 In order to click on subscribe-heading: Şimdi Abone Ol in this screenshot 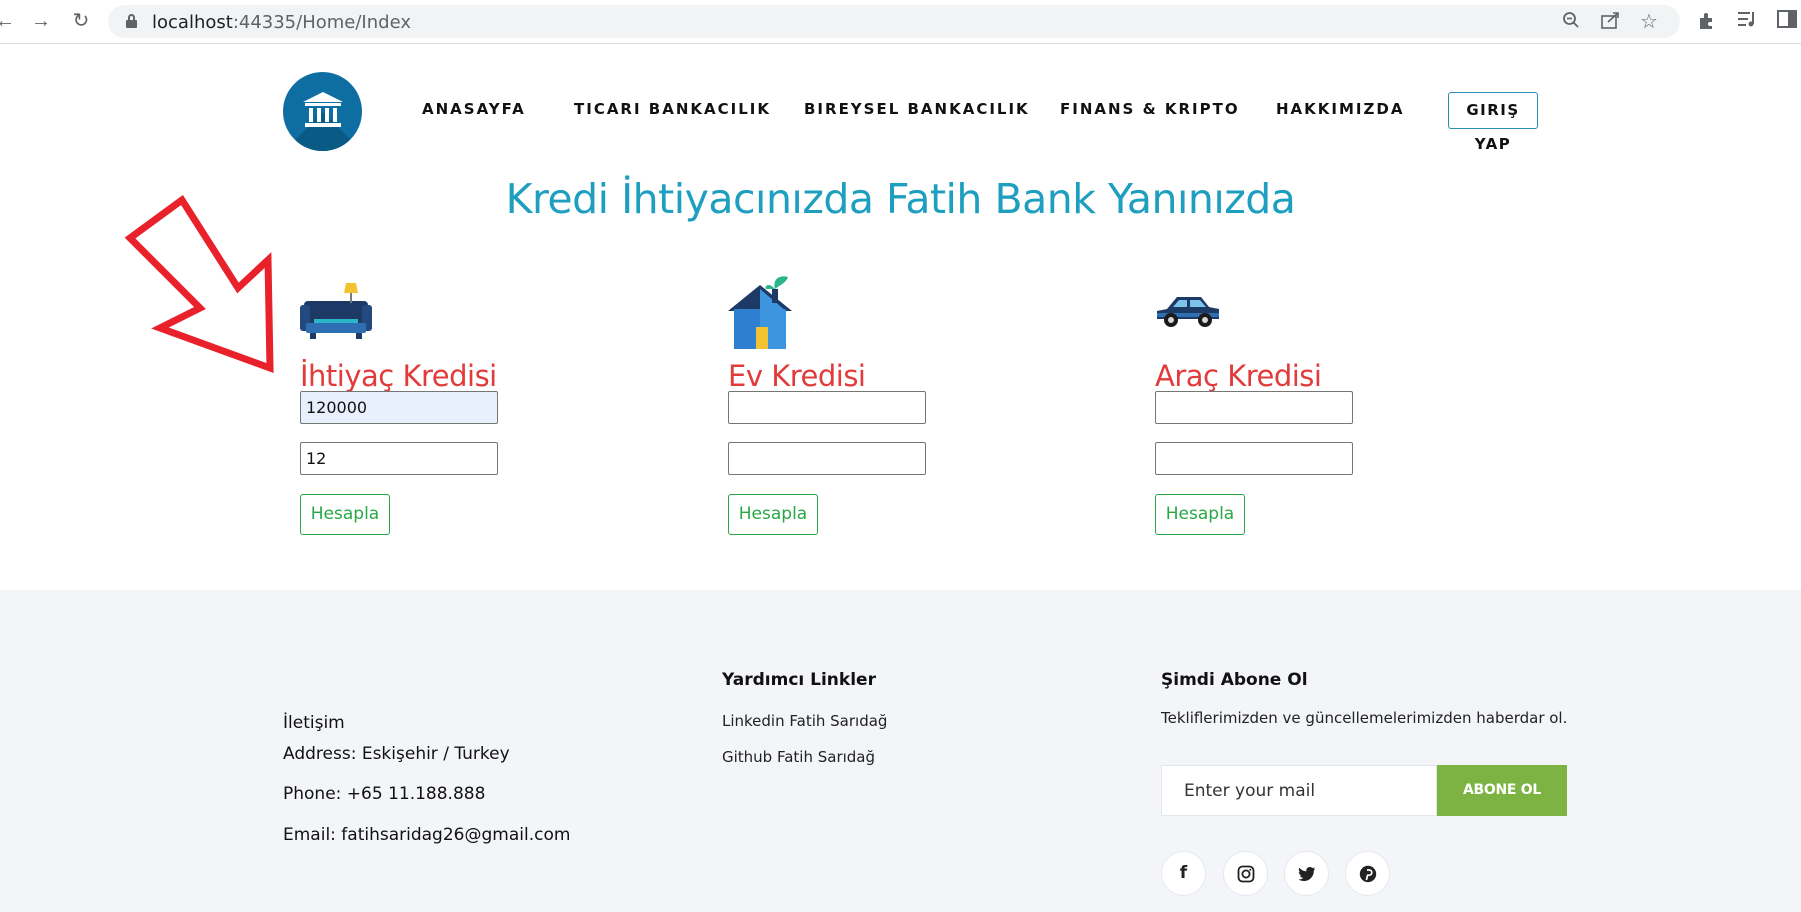, I will do `click(1234, 680)`.